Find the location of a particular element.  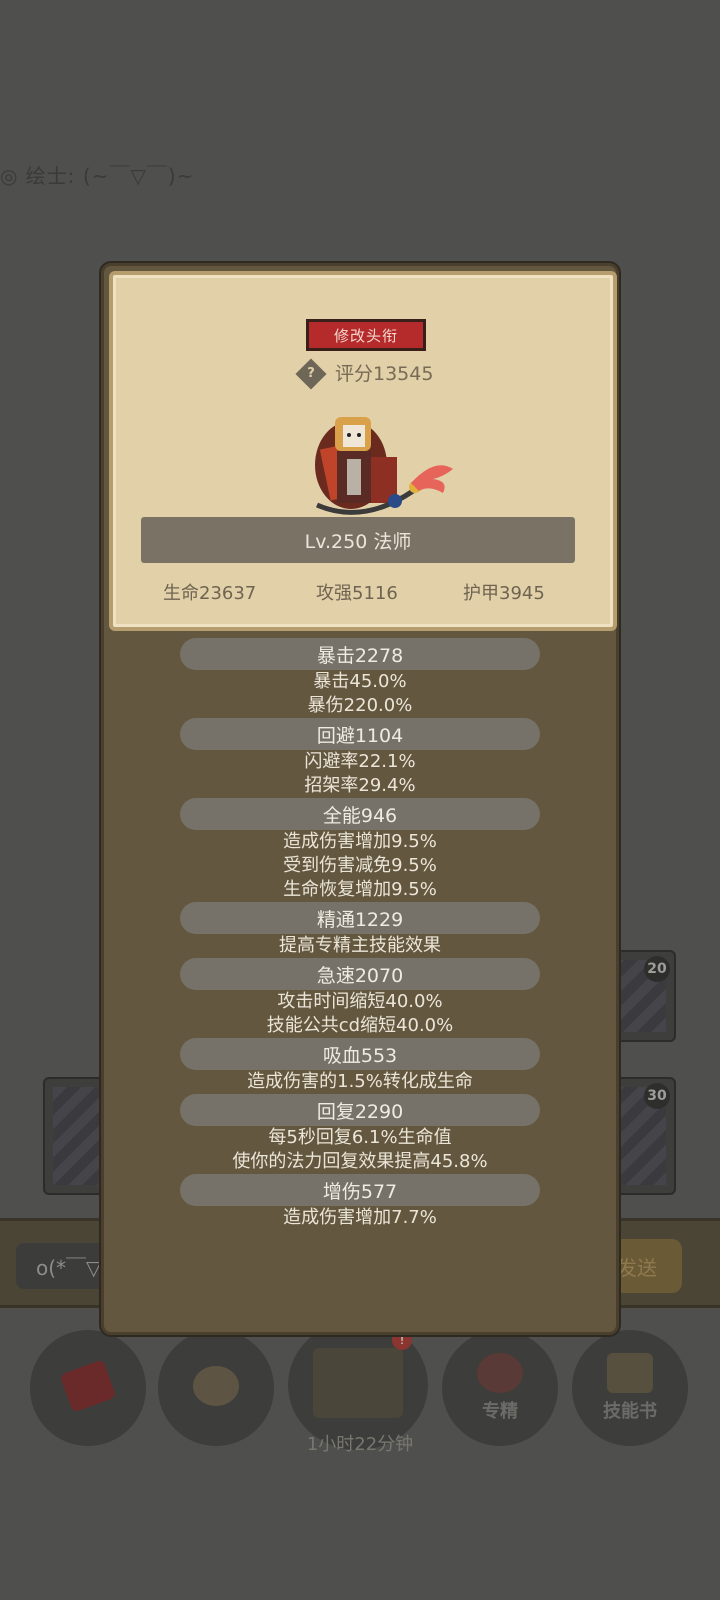

stat-detail: 受到伤害减免9.5% is located at coordinates (360, 865).